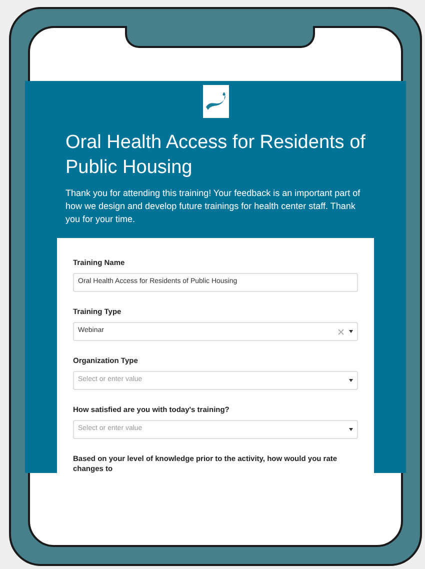 This screenshot has width=425, height=569. I want to click on intro-text: Thank you for attending this training! Your feedback is an important part of how we design and develop future trainings for health center staff. Thank you for your time., so click(214, 206).